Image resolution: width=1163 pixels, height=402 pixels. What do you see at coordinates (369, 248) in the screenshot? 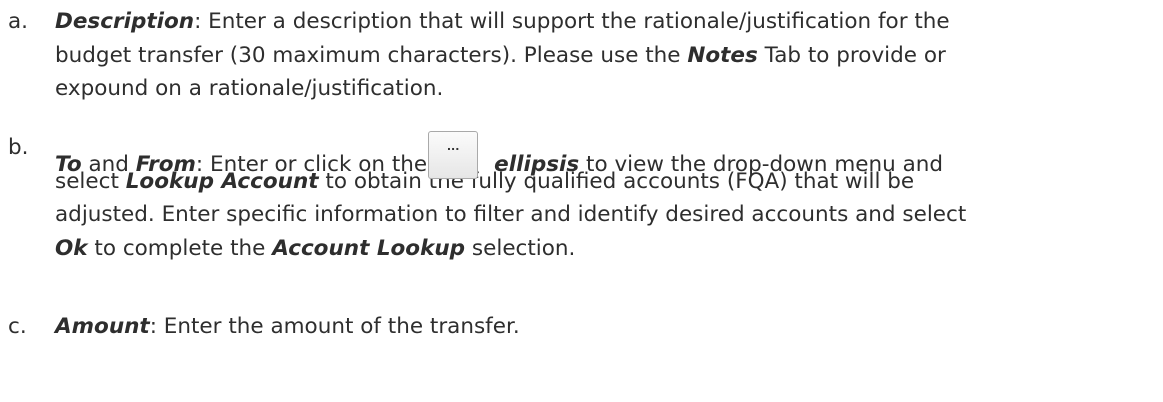
I see `term-account-lookup: Account Lookup` at bounding box center [369, 248].